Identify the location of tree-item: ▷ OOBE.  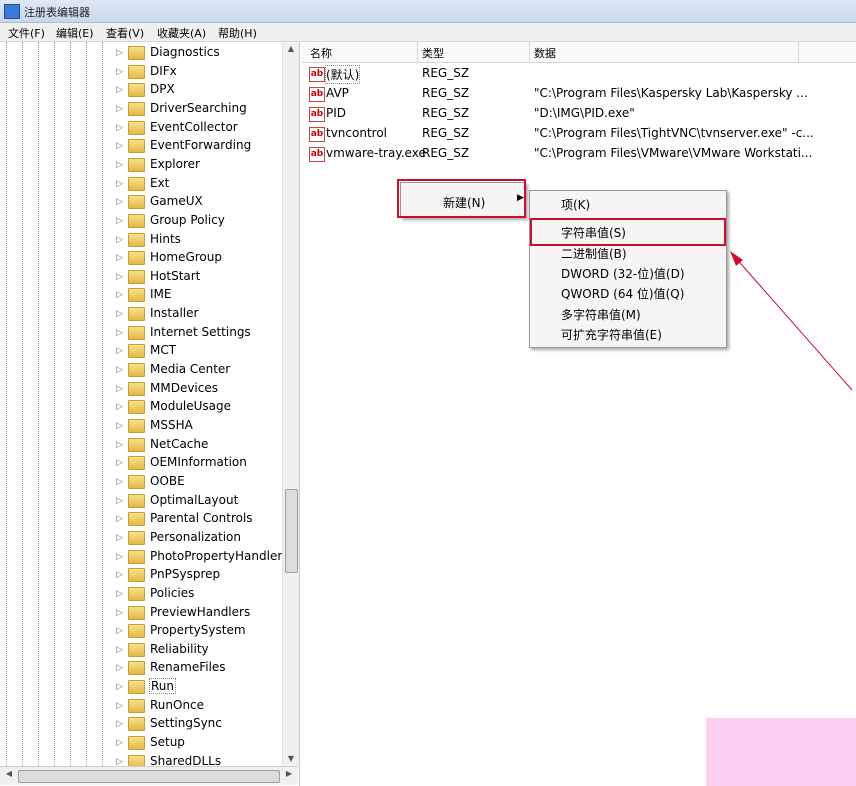
(201, 482).